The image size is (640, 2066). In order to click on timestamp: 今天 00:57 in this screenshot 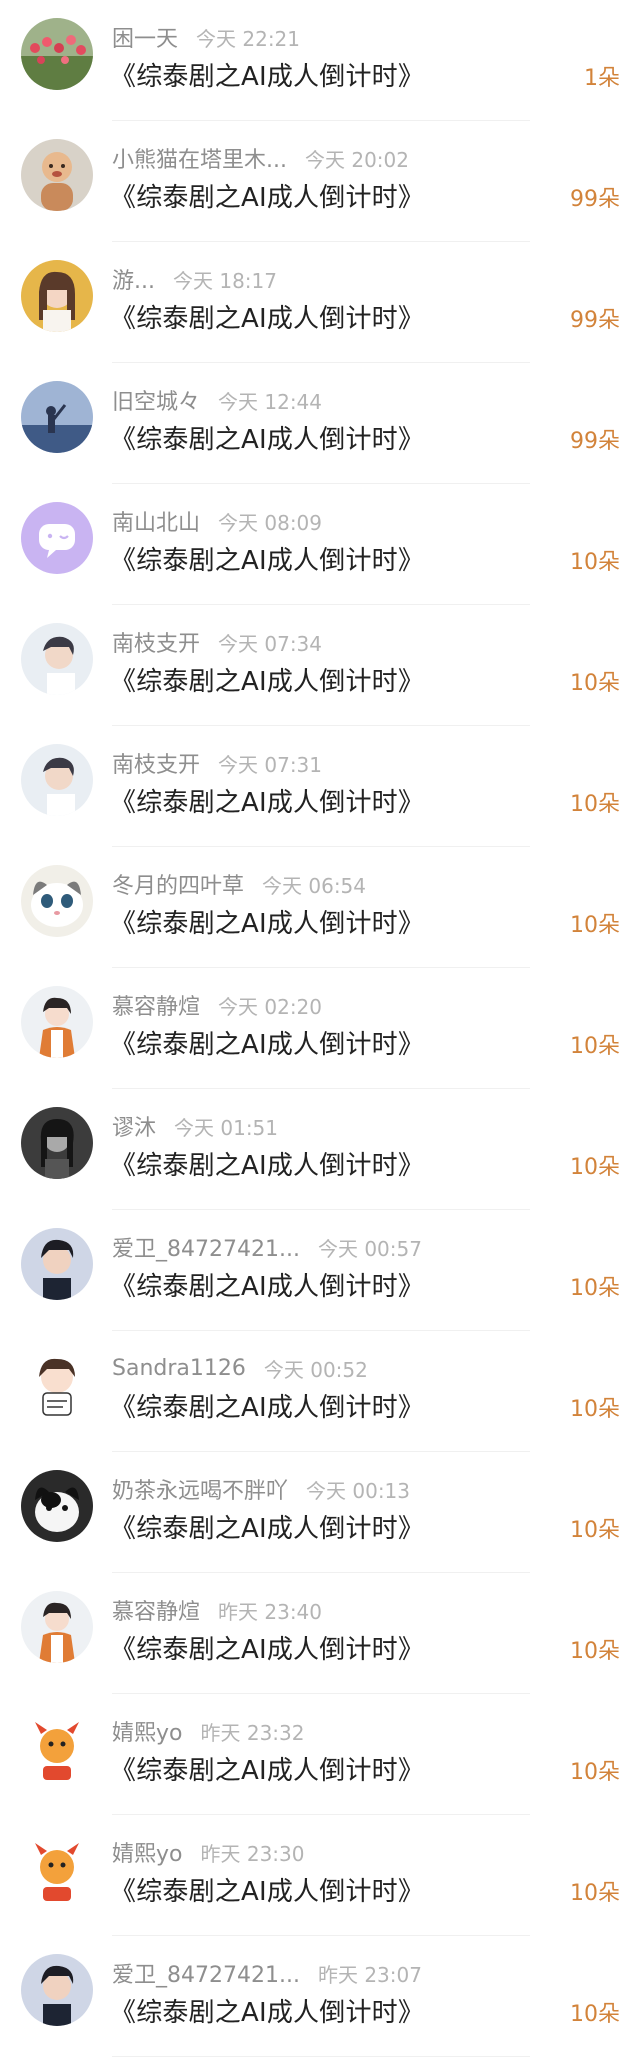, I will do `click(369, 1248)`.